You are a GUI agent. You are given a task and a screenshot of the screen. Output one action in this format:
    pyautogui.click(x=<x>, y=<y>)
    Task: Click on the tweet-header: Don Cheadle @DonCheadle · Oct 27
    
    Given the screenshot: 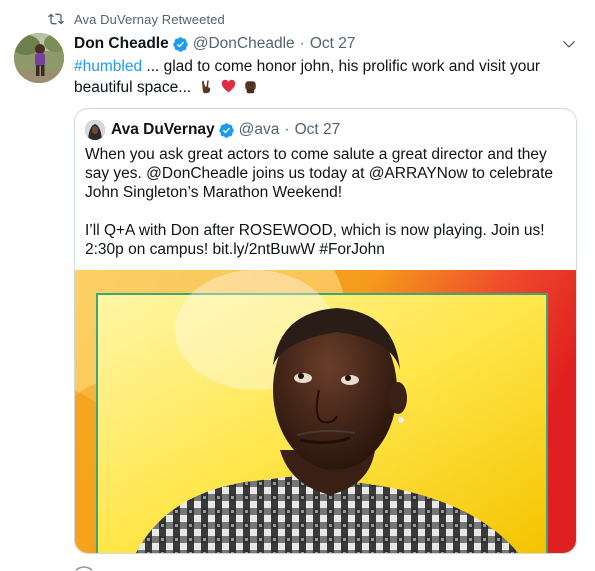 What is the action you would take?
    pyautogui.click(x=215, y=44)
    